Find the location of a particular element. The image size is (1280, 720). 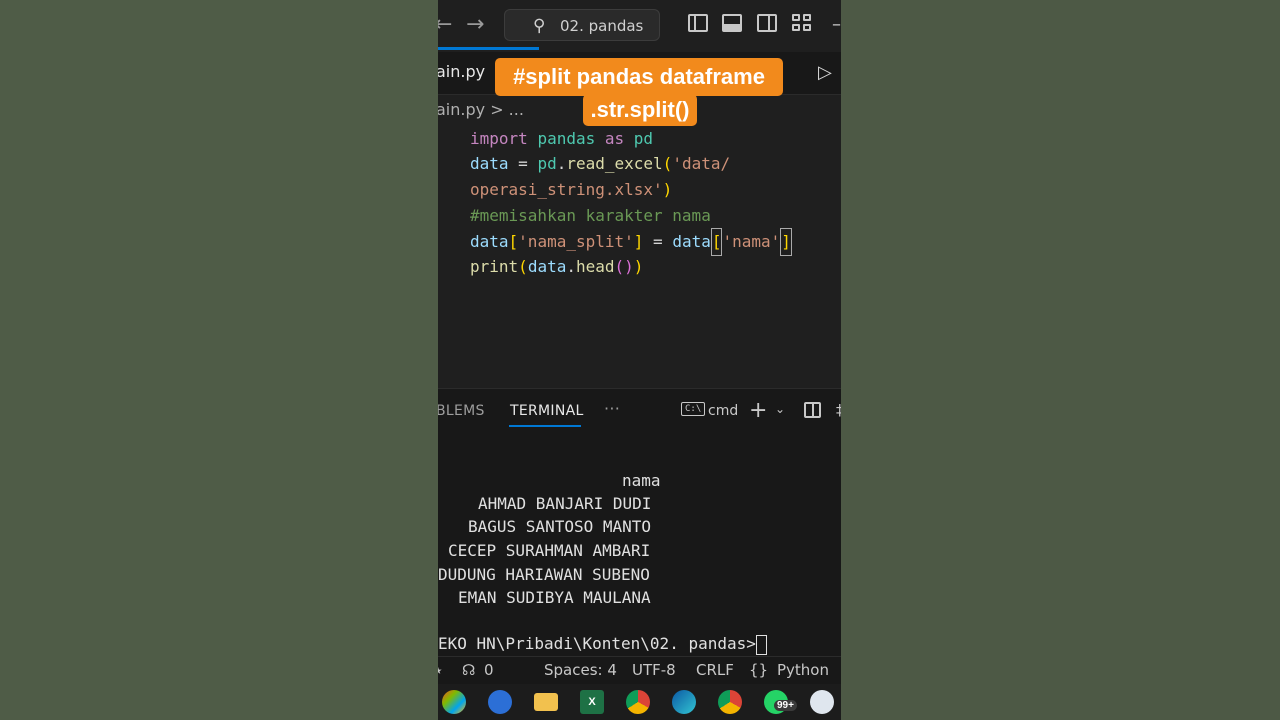

chevron-down-icon: ⌄ is located at coordinates (780, 409).